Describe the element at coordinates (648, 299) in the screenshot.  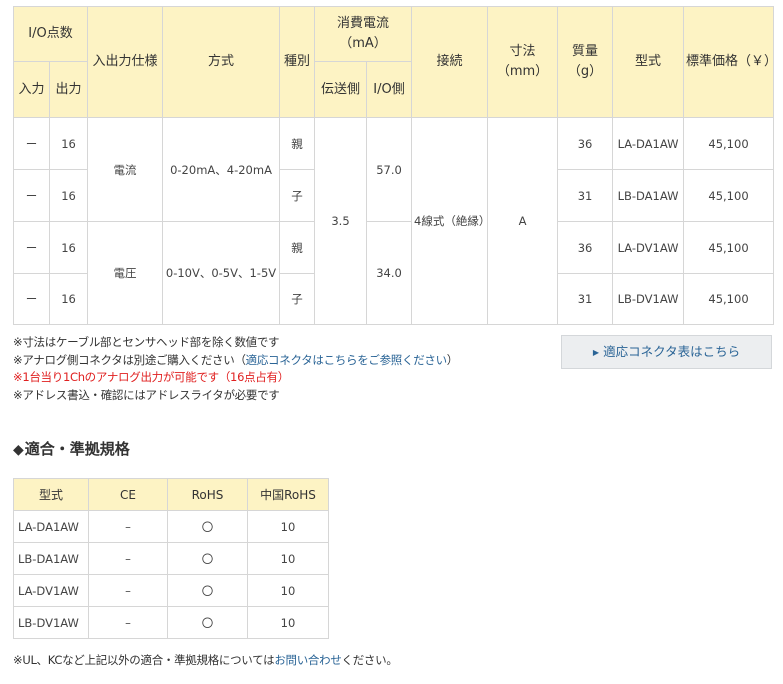
I see `cell-model: LB-DV1AW` at that location.